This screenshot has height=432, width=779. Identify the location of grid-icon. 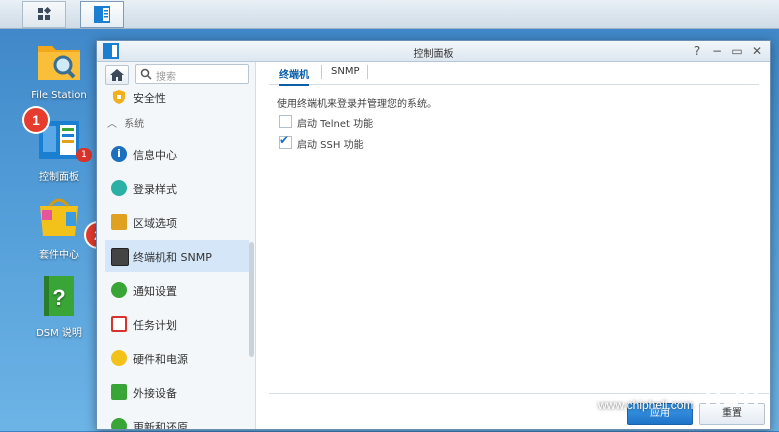
(45, 13).